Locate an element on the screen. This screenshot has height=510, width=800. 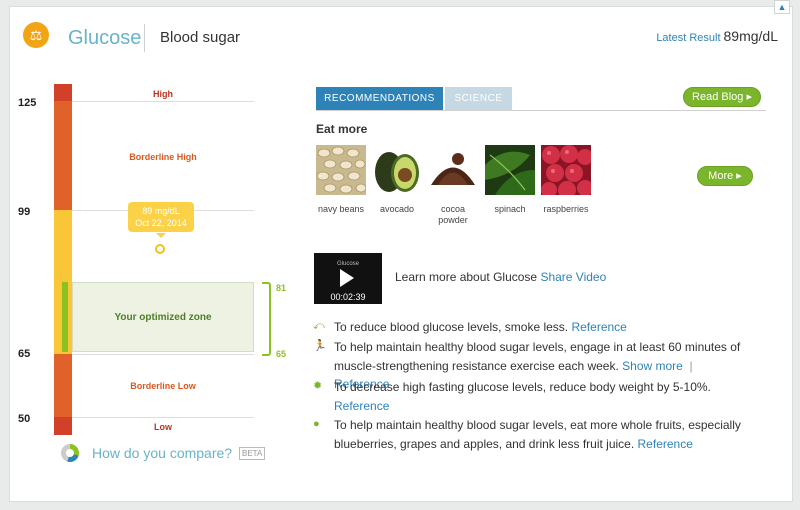
title-divider is located at coordinates (144, 38).